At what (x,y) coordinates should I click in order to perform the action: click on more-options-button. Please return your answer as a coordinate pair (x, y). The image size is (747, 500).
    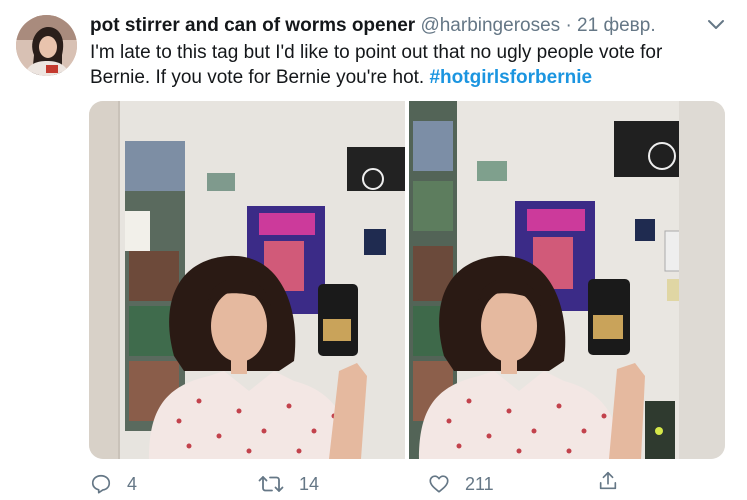
    Looking at the image, I should click on (716, 24).